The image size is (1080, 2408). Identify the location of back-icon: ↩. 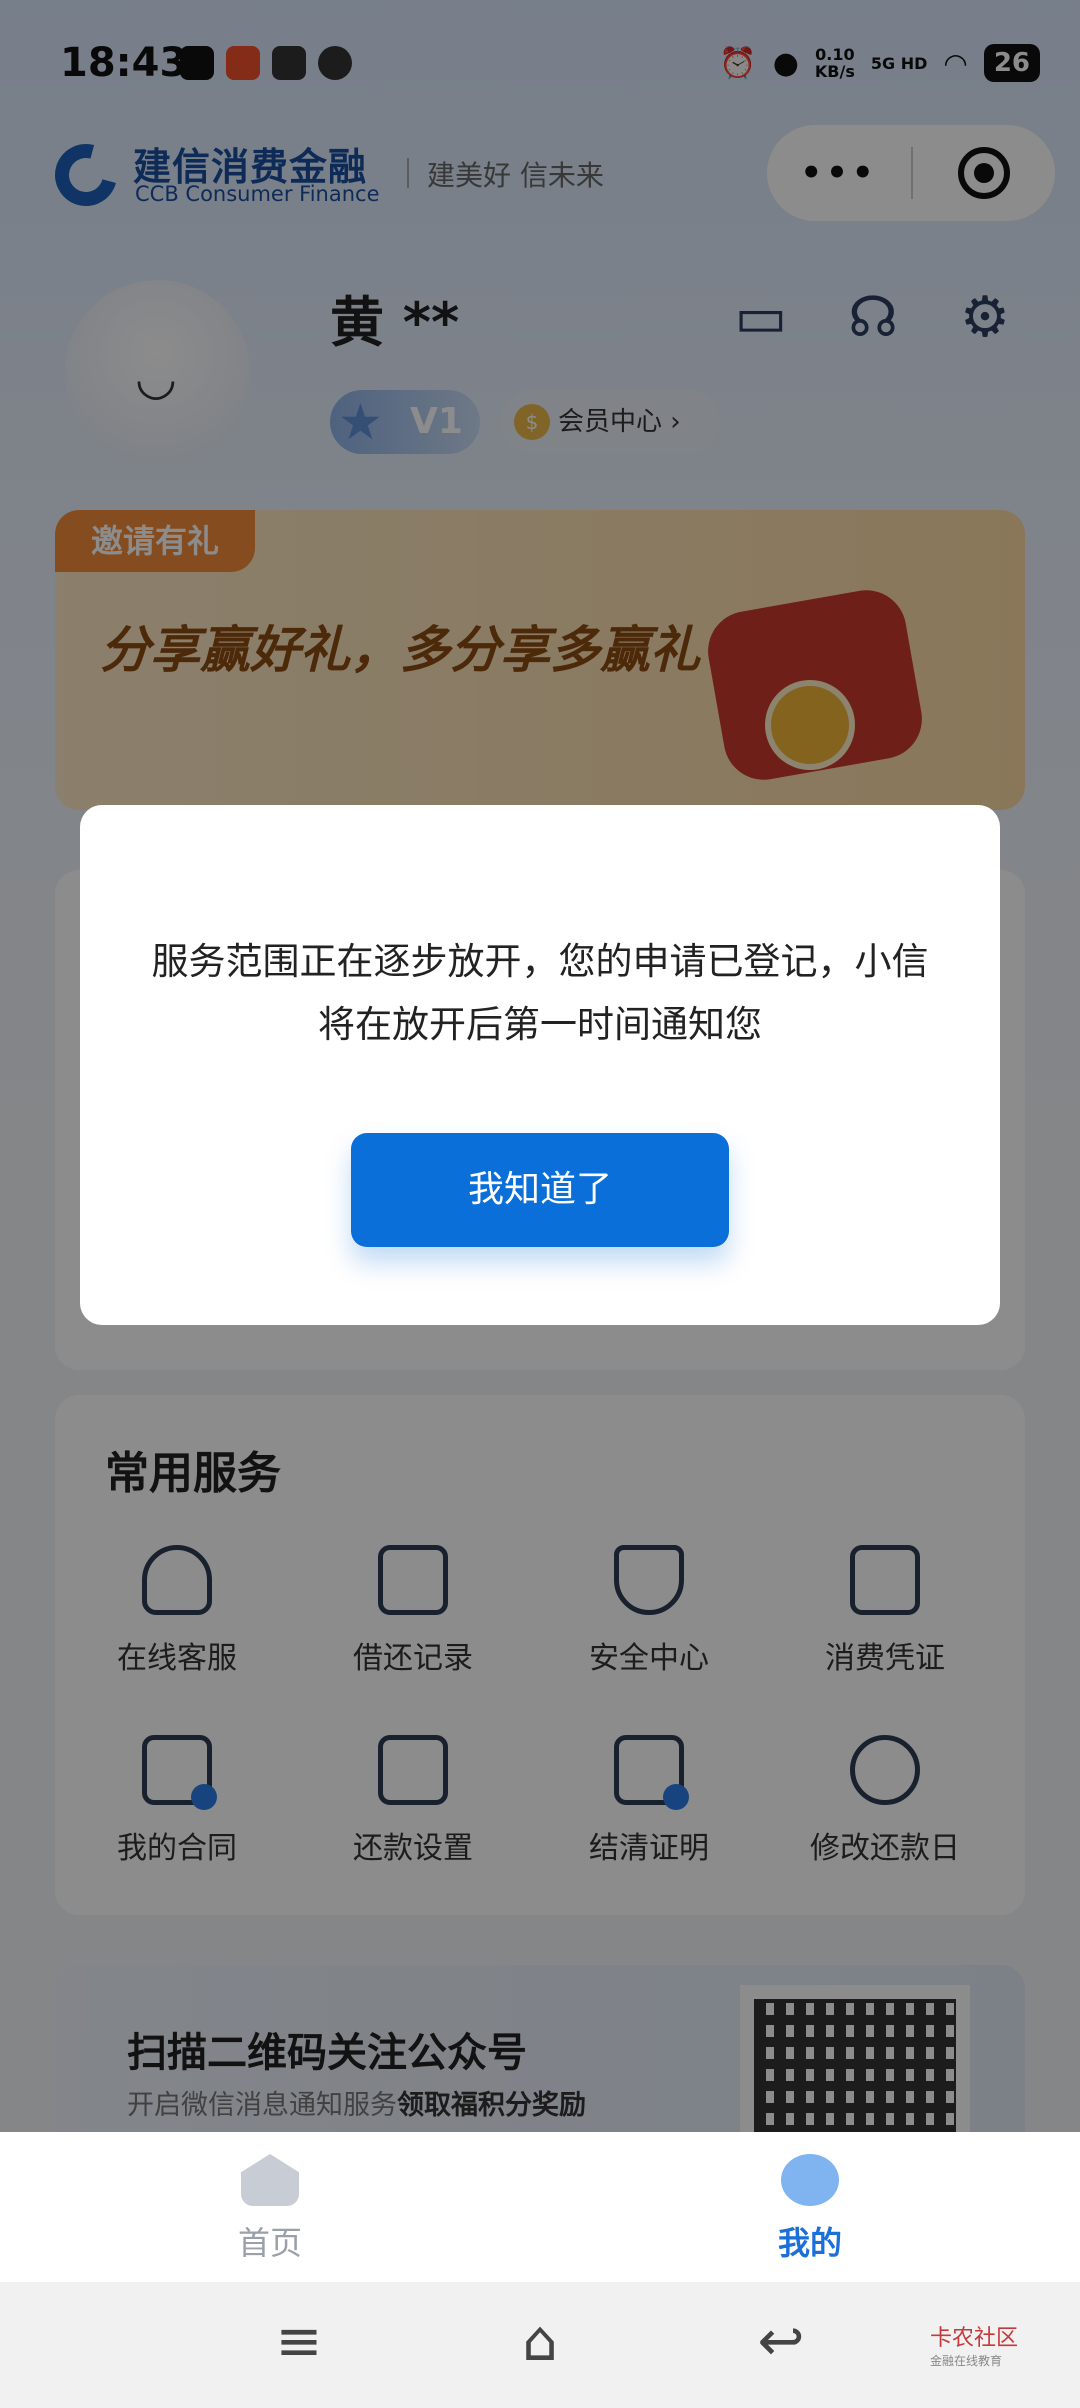
(781, 2342).